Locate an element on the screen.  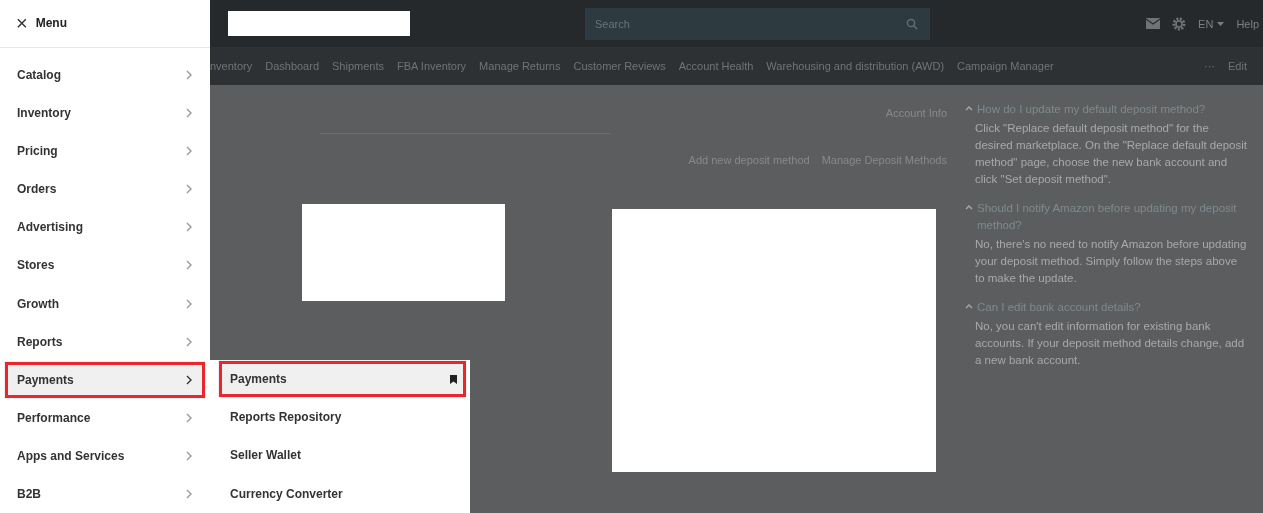
menu-item: Inventory is located at coordinates (105, 113).